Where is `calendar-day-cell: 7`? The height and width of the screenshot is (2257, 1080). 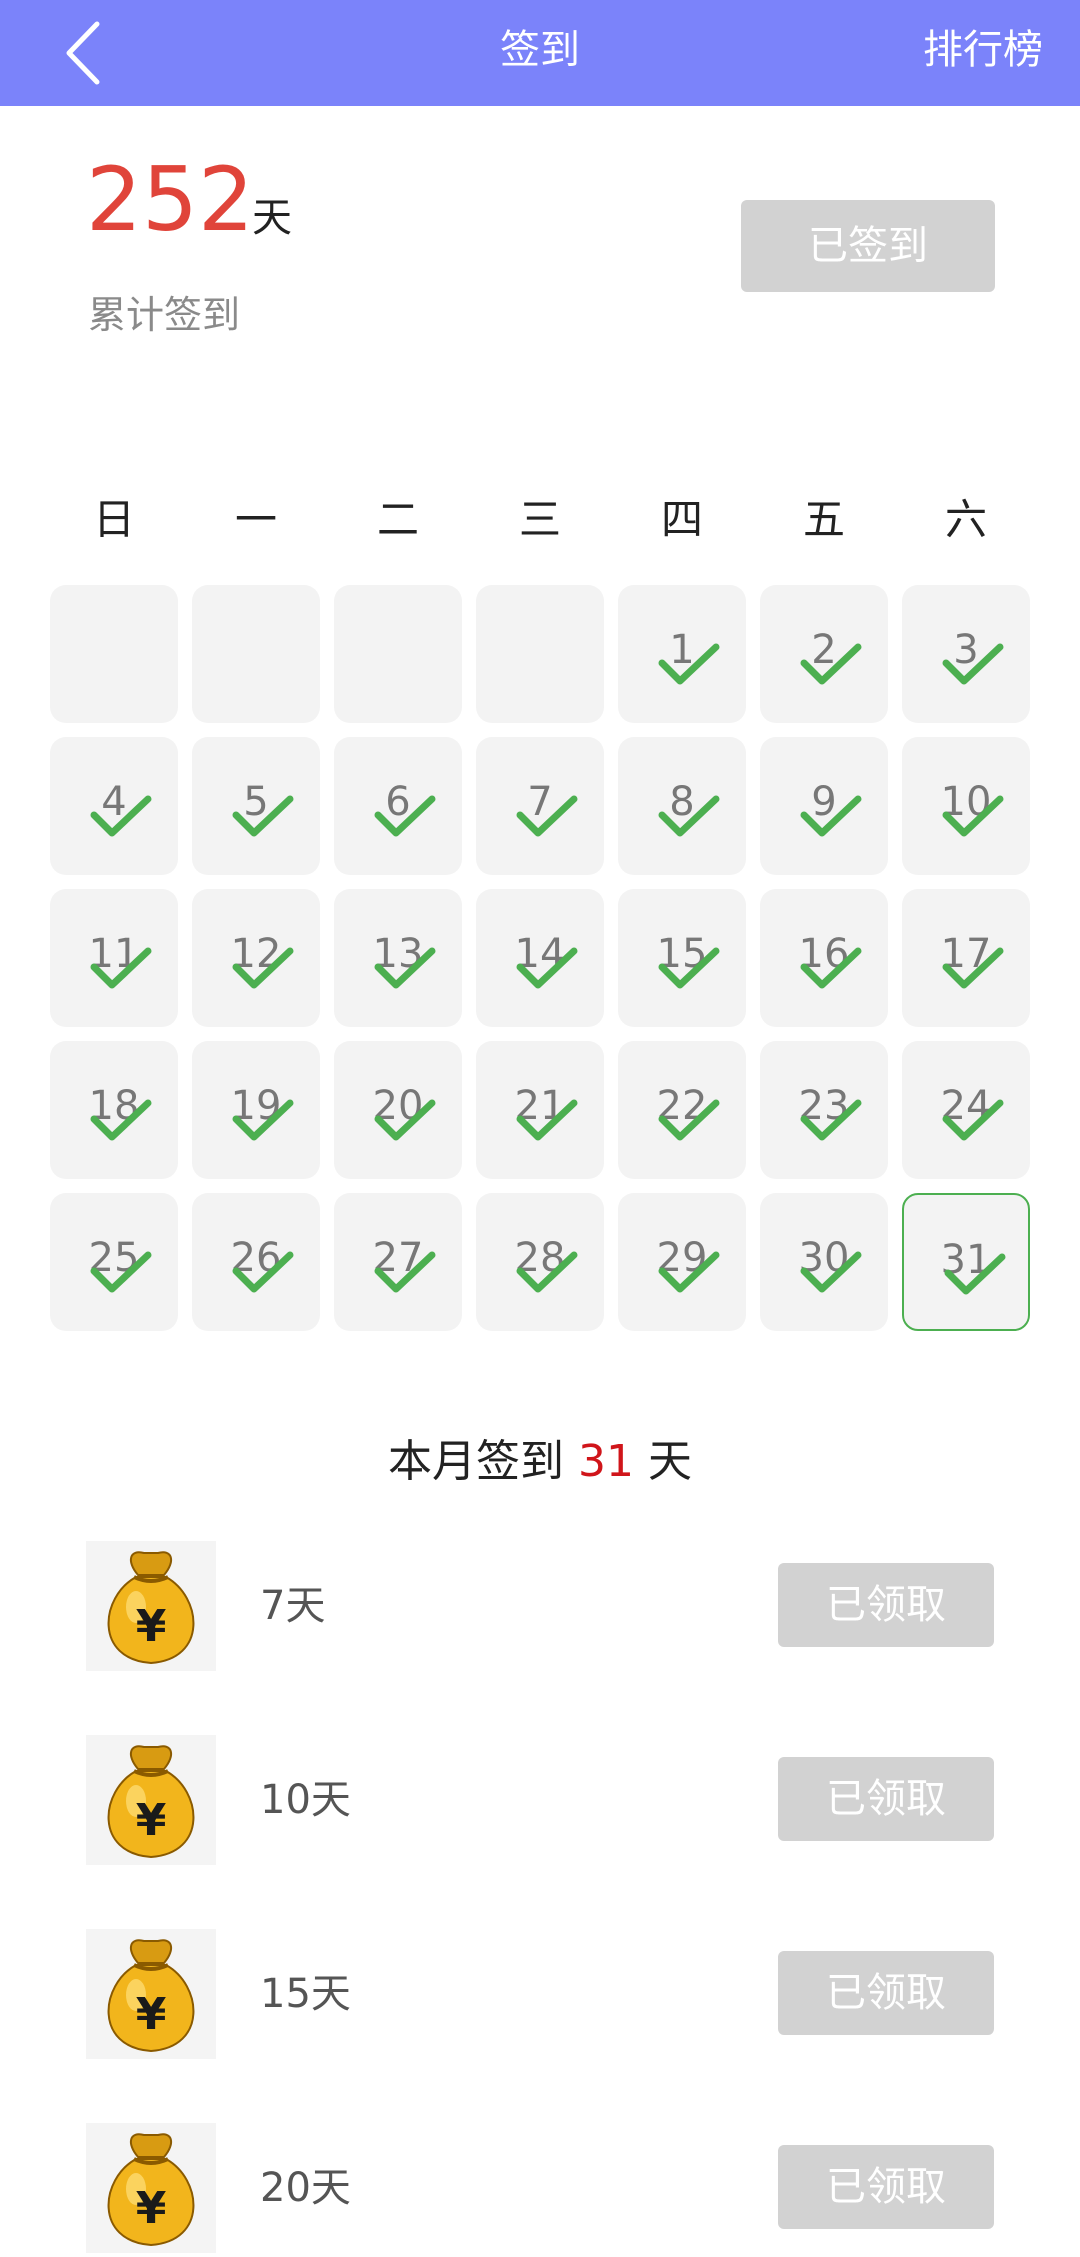 calendar-day-cell: 7 is located at coordinates (540, 806).